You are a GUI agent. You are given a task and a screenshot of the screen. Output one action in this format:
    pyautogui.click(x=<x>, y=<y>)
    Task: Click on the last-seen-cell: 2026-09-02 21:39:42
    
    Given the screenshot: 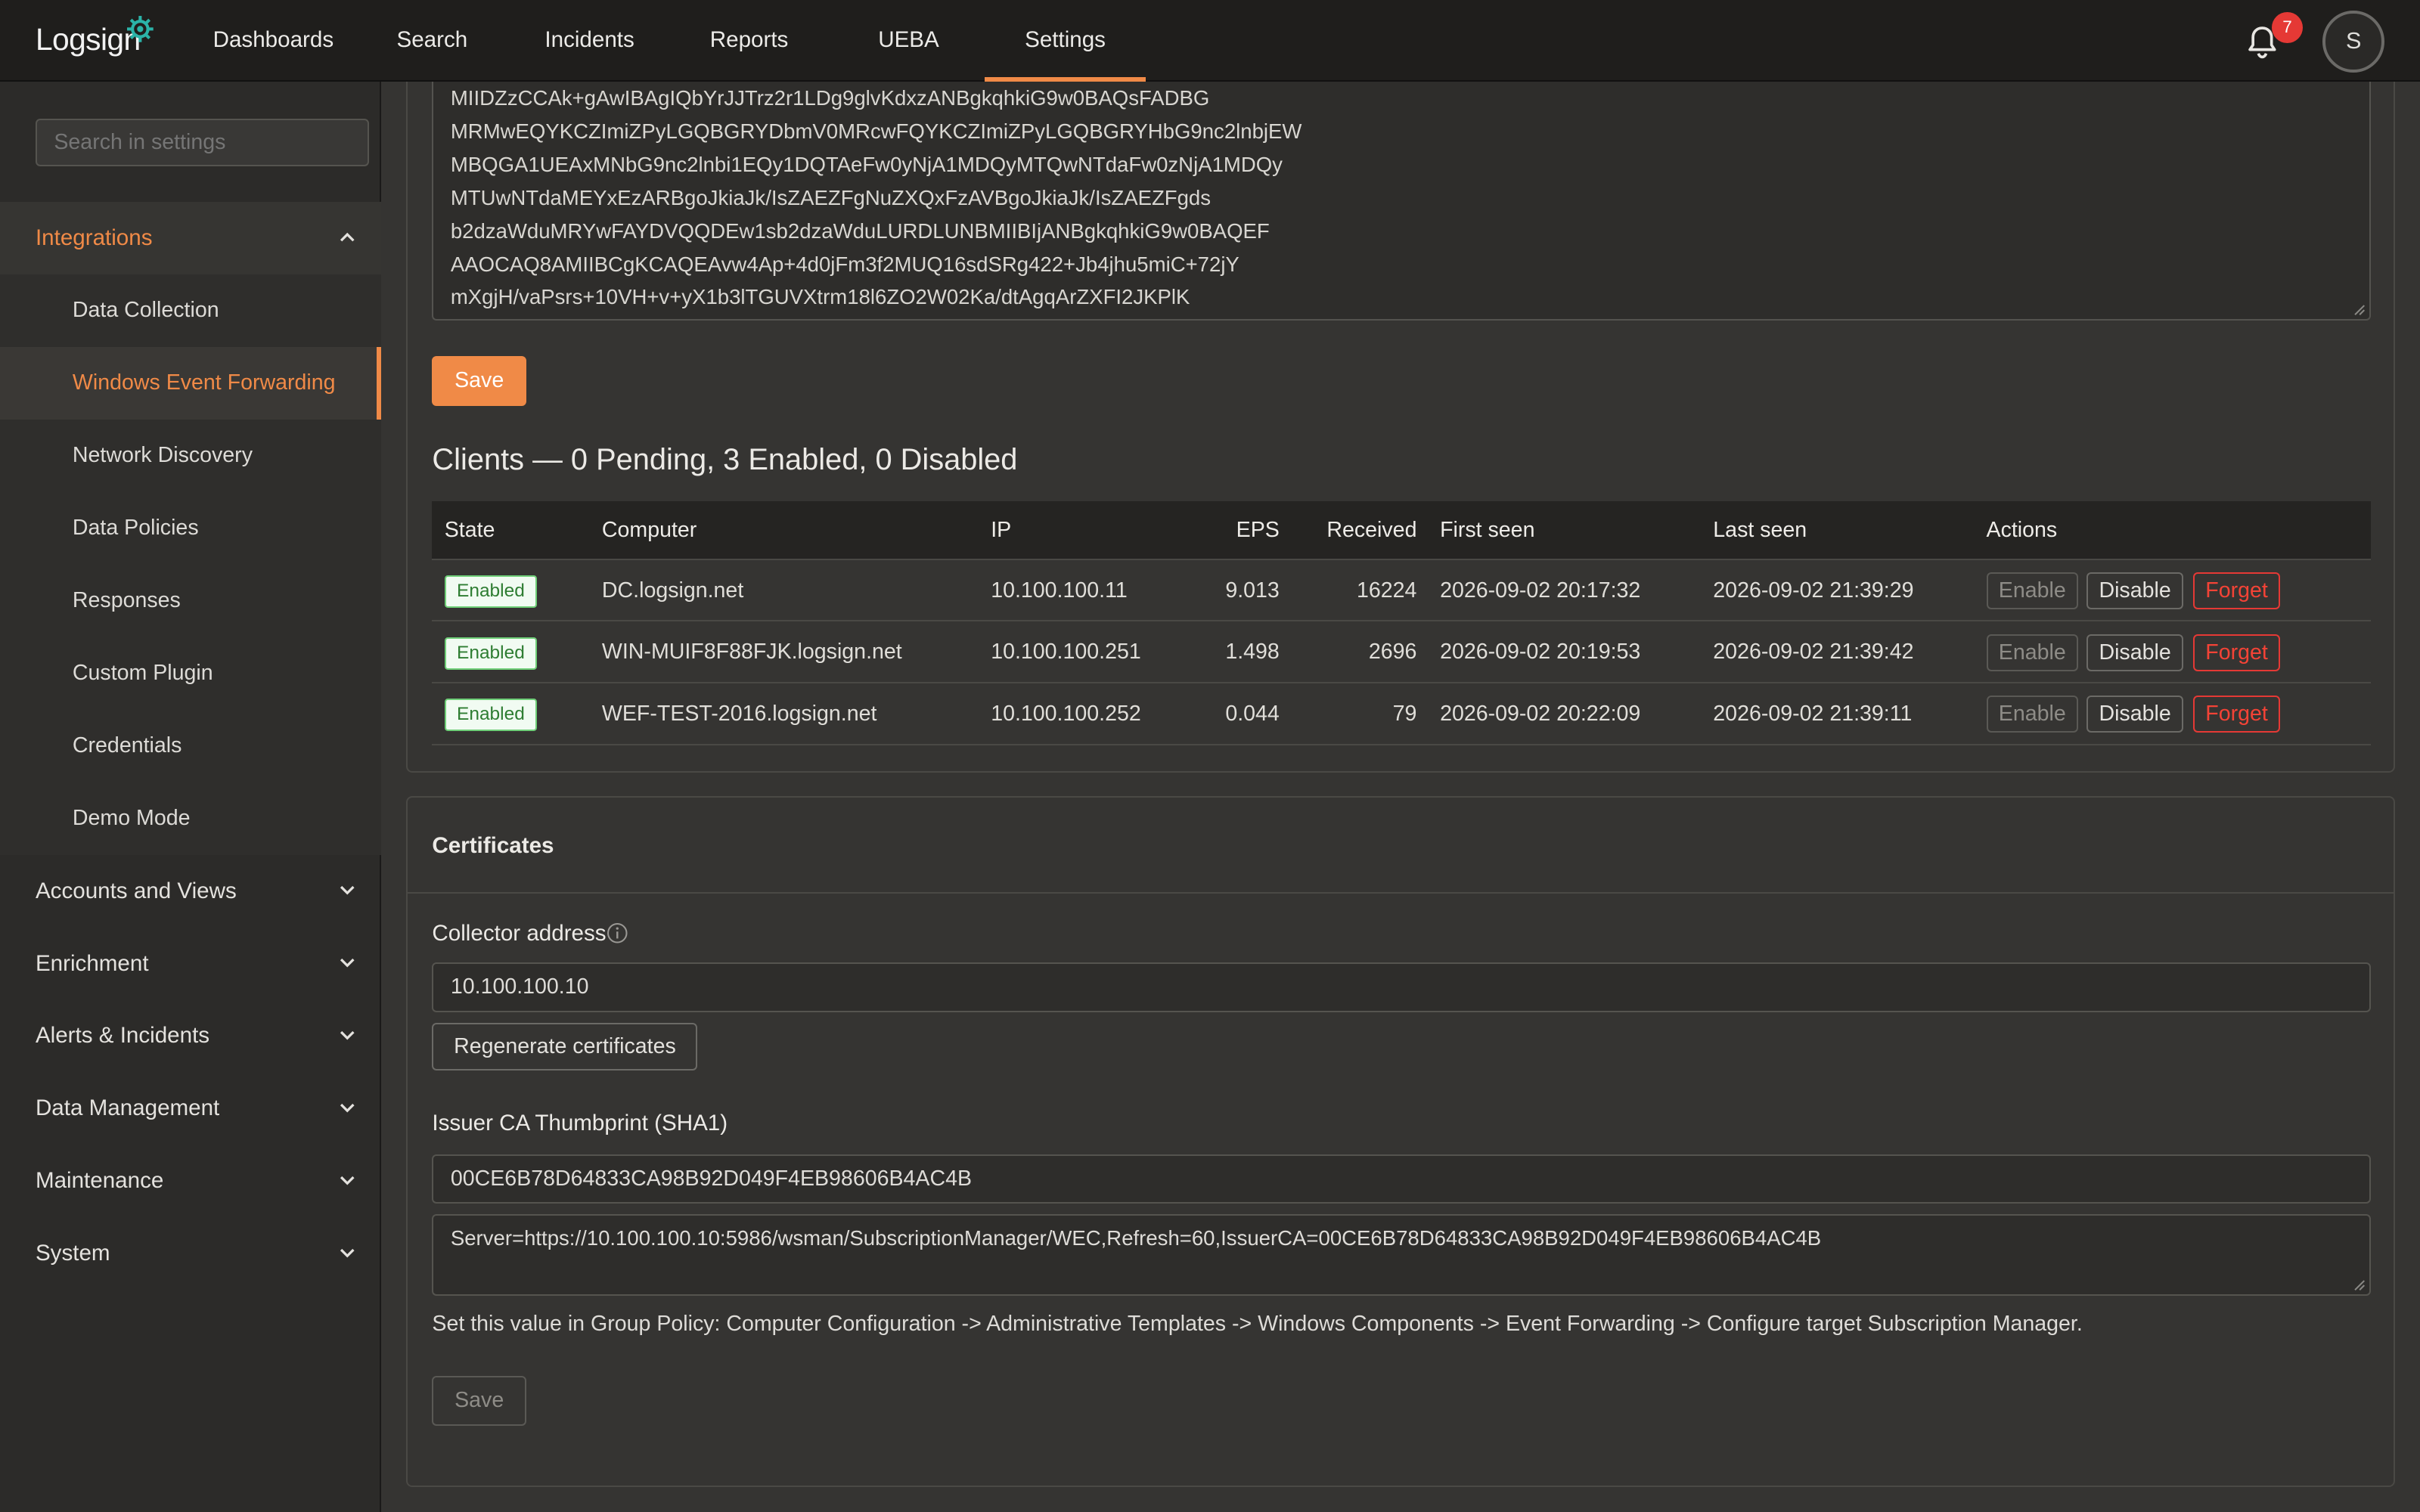 What is the action you would take?
    pyautogui.click(x=1813, y=652)
    